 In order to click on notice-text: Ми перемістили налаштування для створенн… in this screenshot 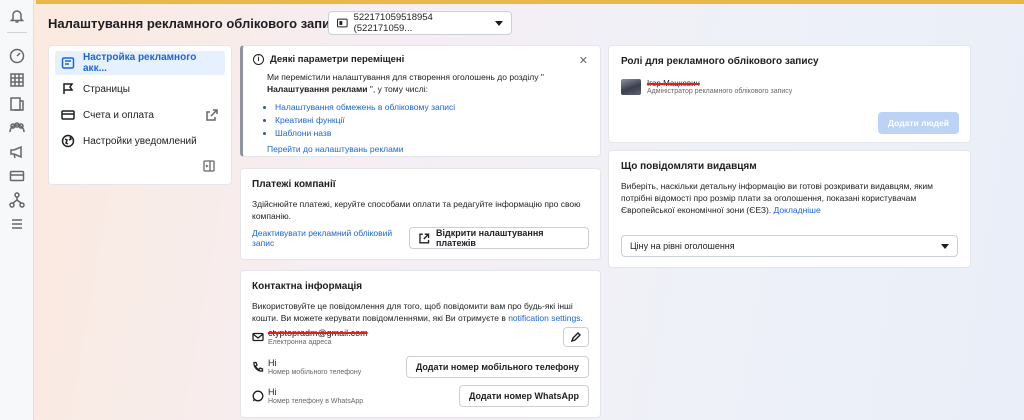, I will do `click(405, 77)`.